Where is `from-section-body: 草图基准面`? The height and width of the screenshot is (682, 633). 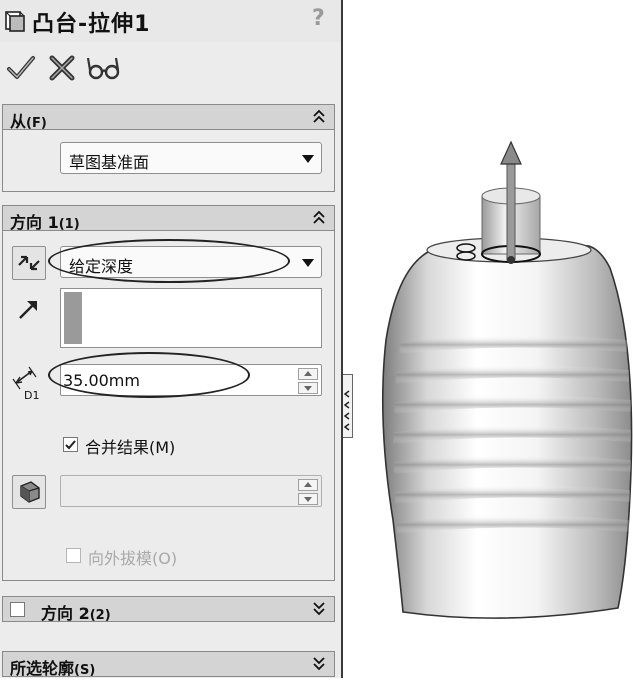 from-section-body: 草图基准面 is located at coordinates (168, 161).